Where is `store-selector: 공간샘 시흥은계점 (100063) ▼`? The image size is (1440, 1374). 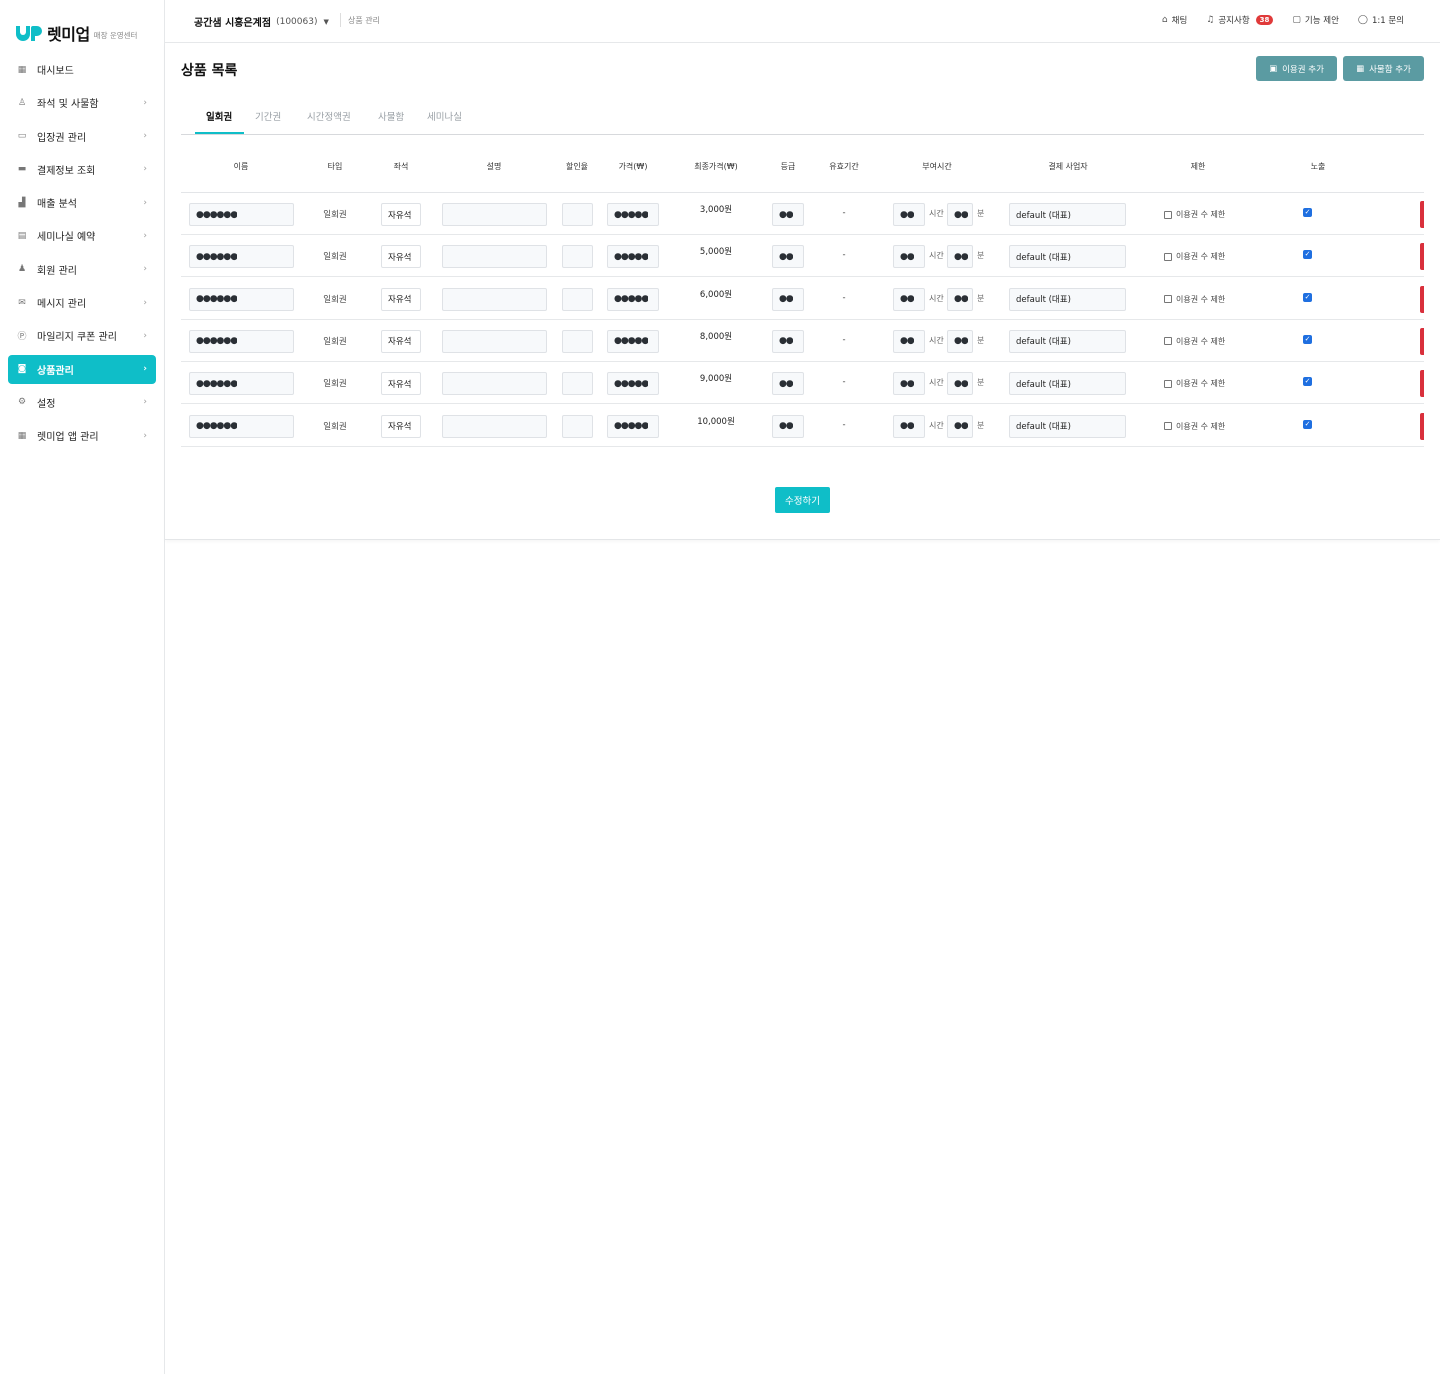 store-selector: 공간샘 시흥은계점 (100063) ▼ is located at coordinates (261, 22).